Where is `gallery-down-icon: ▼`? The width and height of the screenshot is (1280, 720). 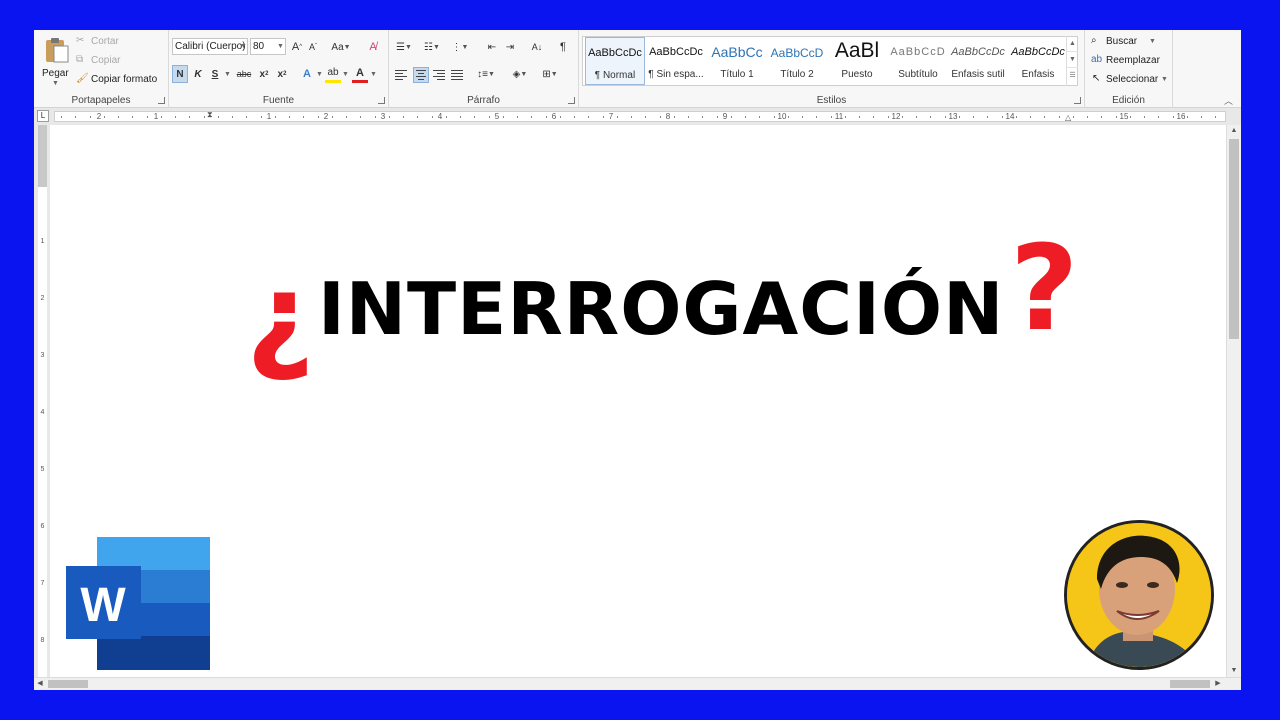 gallery-down-icon: ▼ is located at coordinates (1072, 60).